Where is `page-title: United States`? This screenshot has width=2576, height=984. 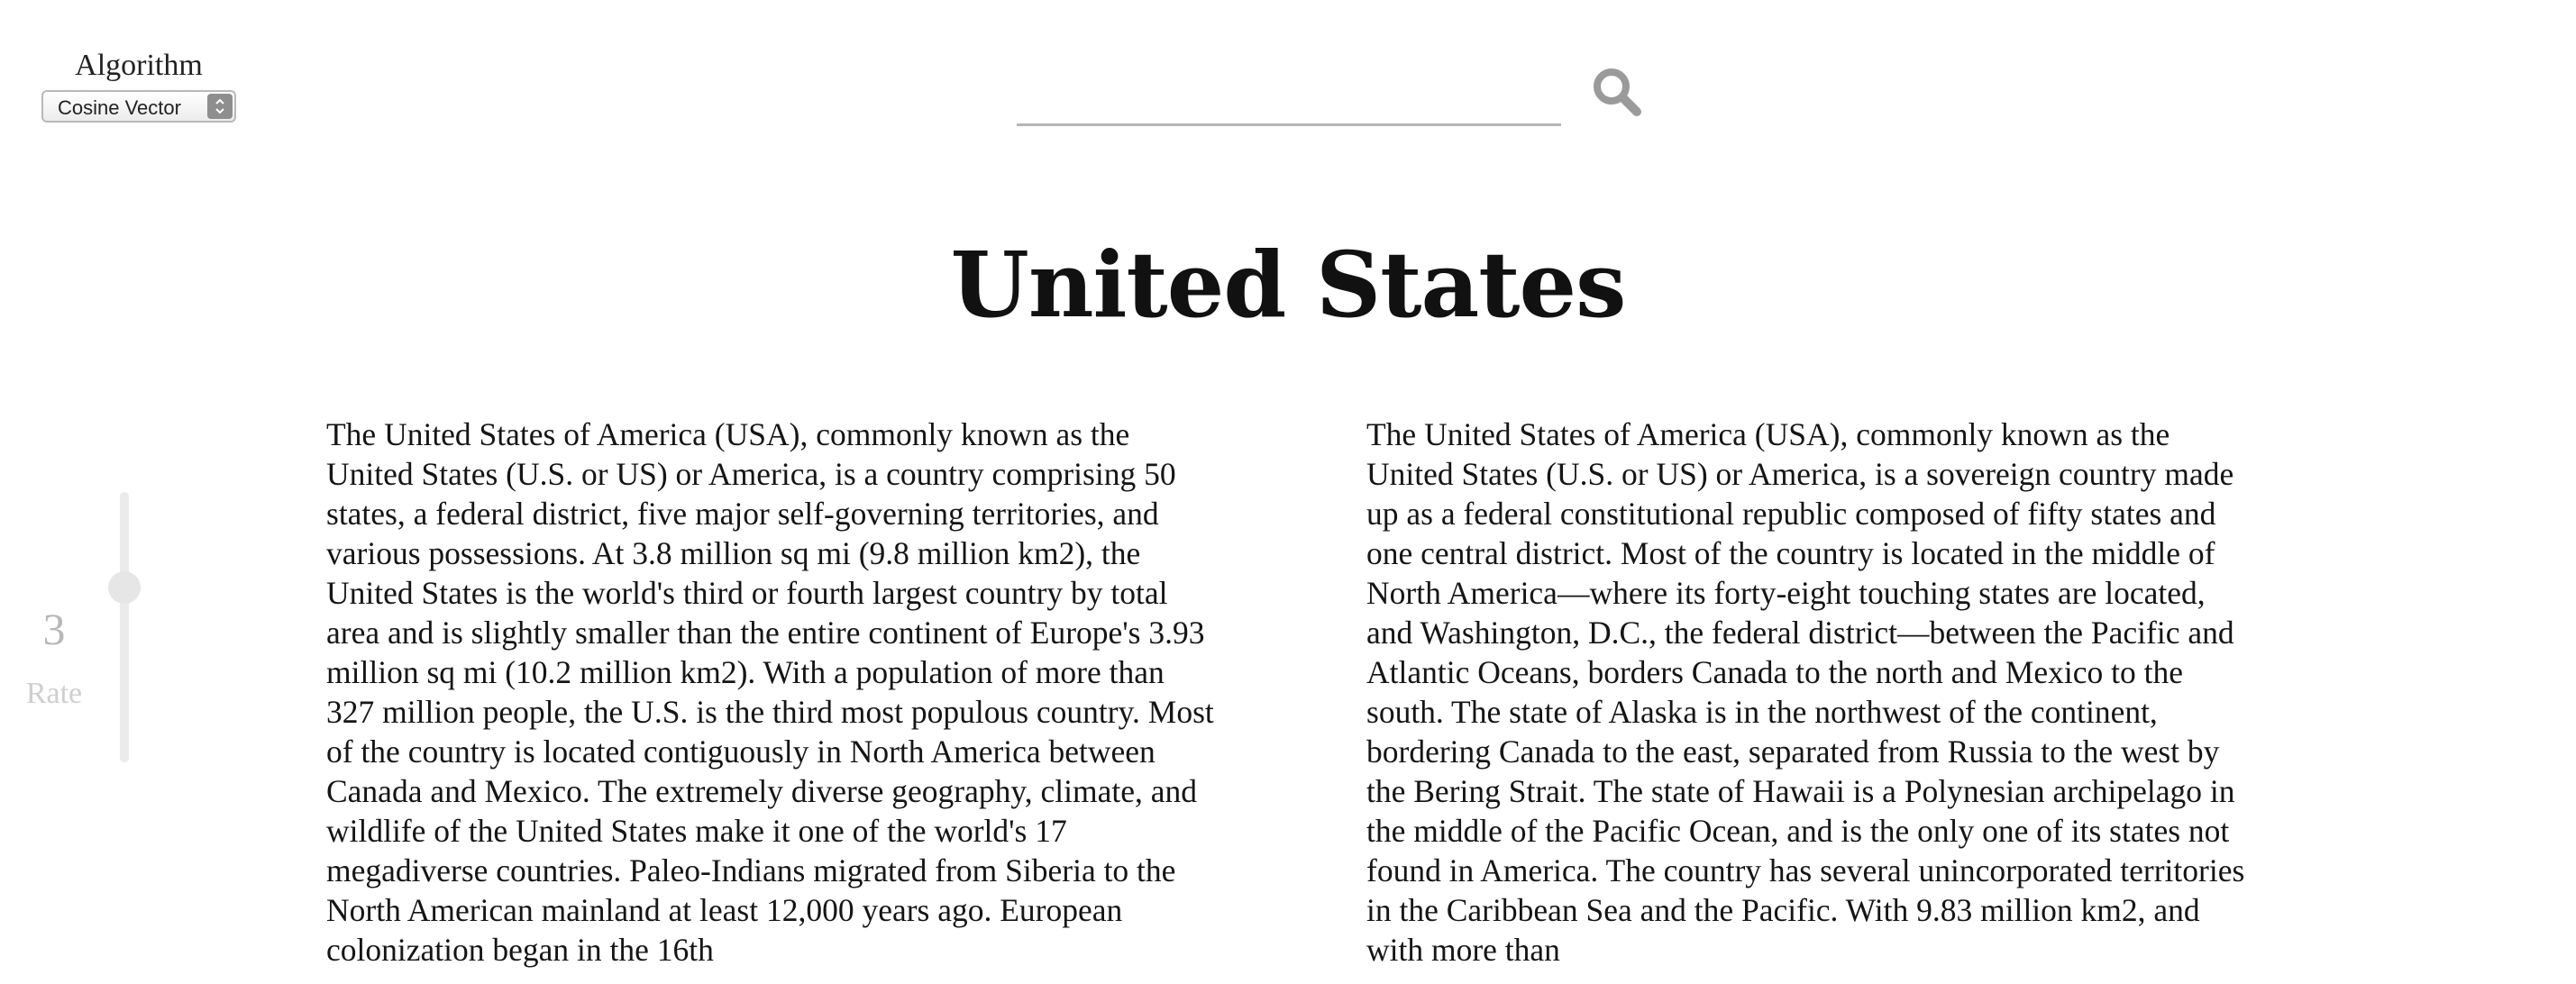 page-title: United States is located at coordinates (1288, 285).